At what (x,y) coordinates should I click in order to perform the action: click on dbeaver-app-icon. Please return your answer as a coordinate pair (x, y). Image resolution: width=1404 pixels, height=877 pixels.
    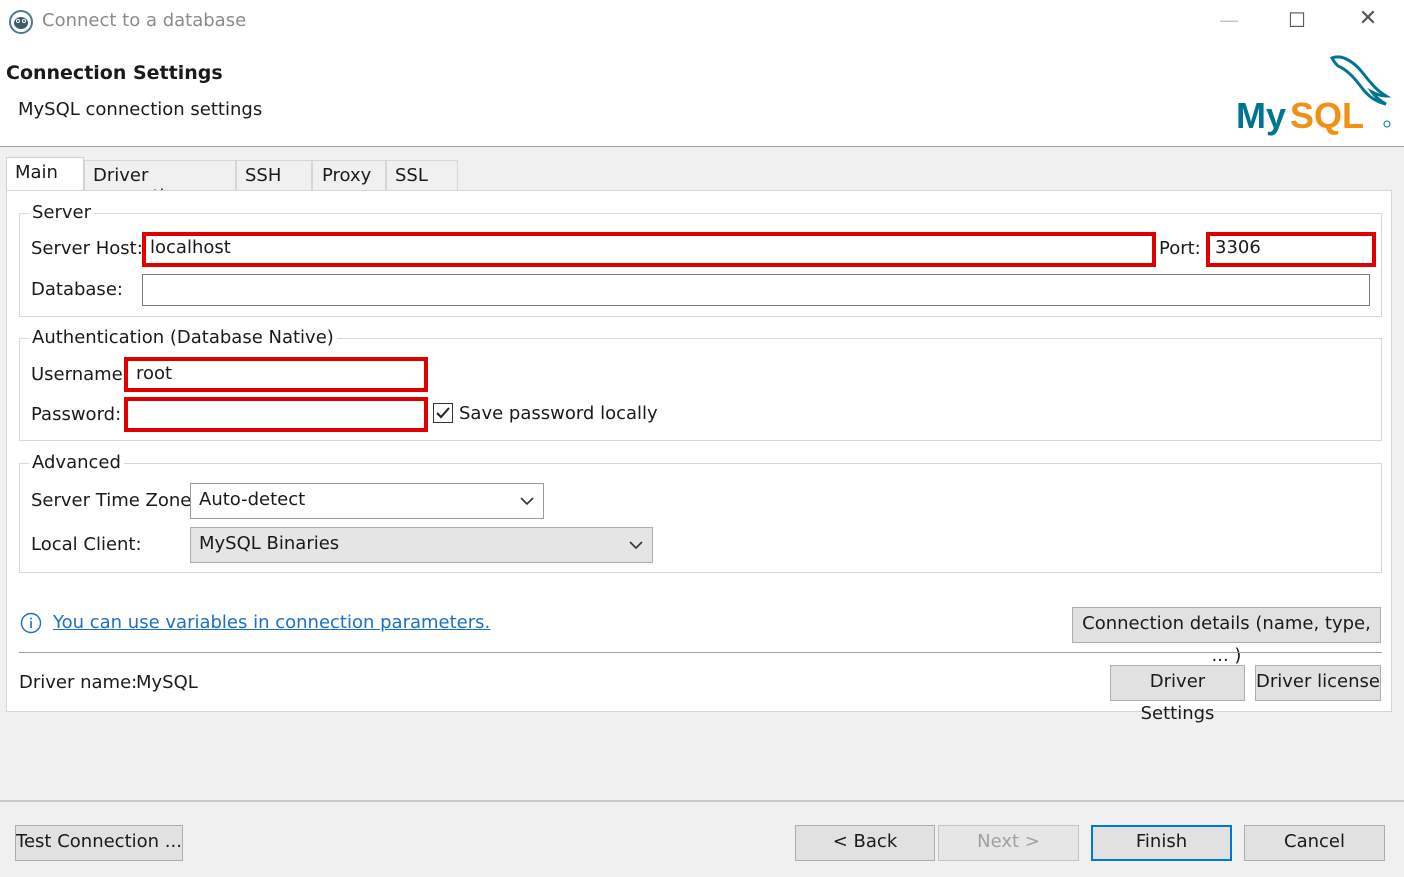
    Looking at the image, I should click on (21, 22).